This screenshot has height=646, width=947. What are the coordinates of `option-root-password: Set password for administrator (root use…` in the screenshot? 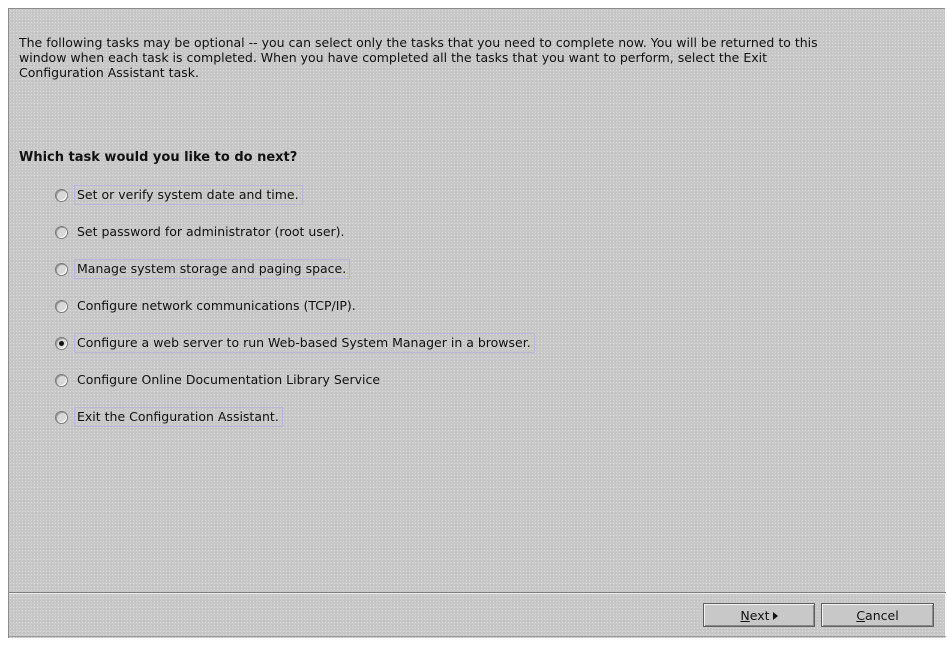 It's located at (295, 240).